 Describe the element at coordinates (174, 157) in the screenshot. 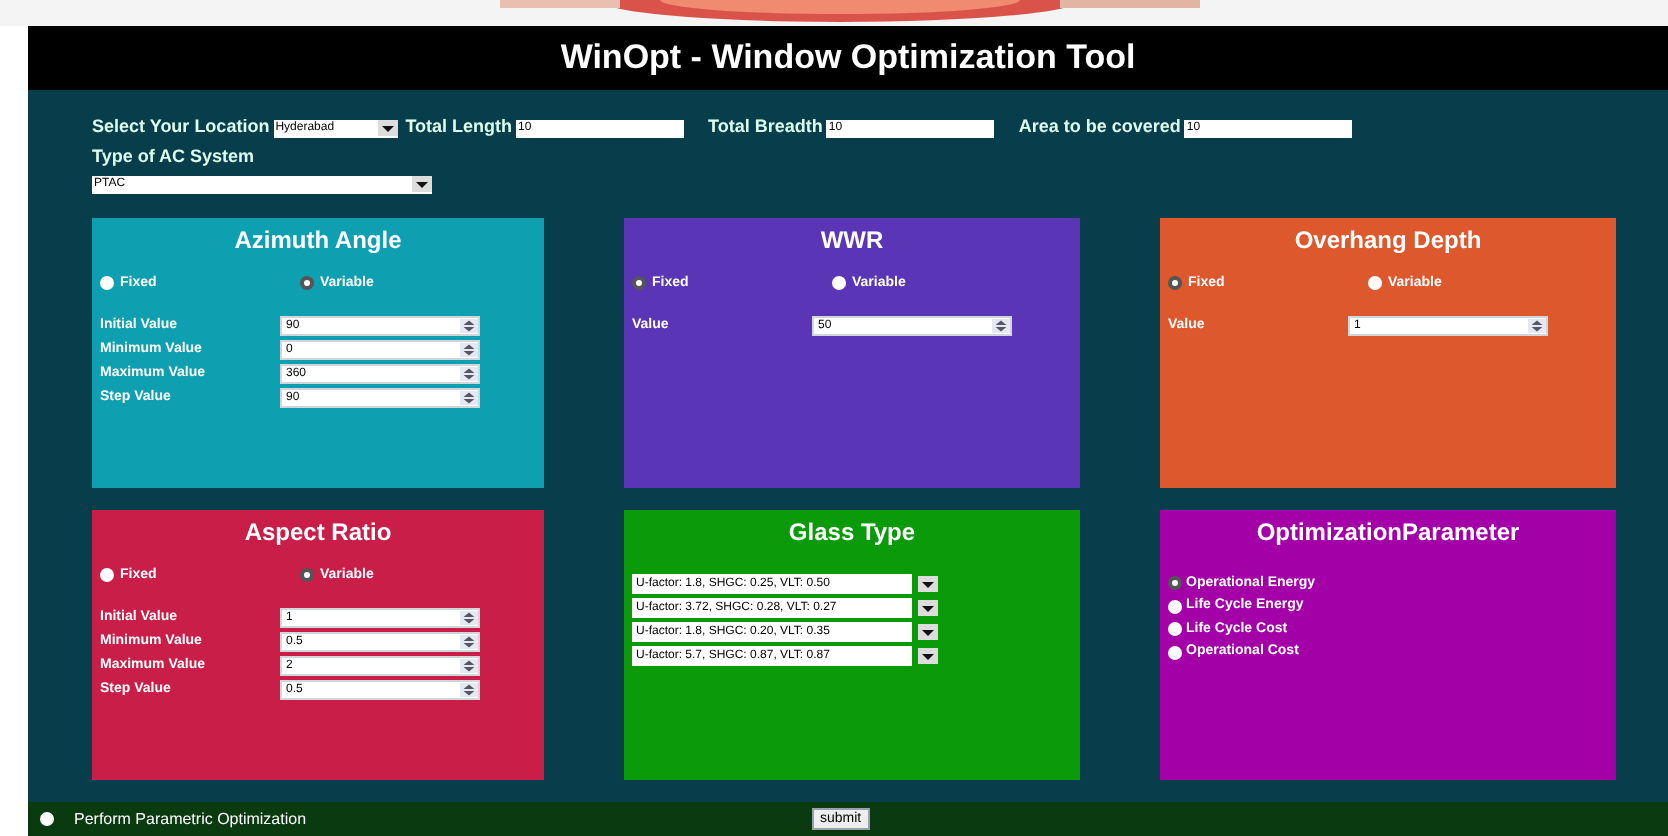

I see `field-label: Type of AC System` at that location.